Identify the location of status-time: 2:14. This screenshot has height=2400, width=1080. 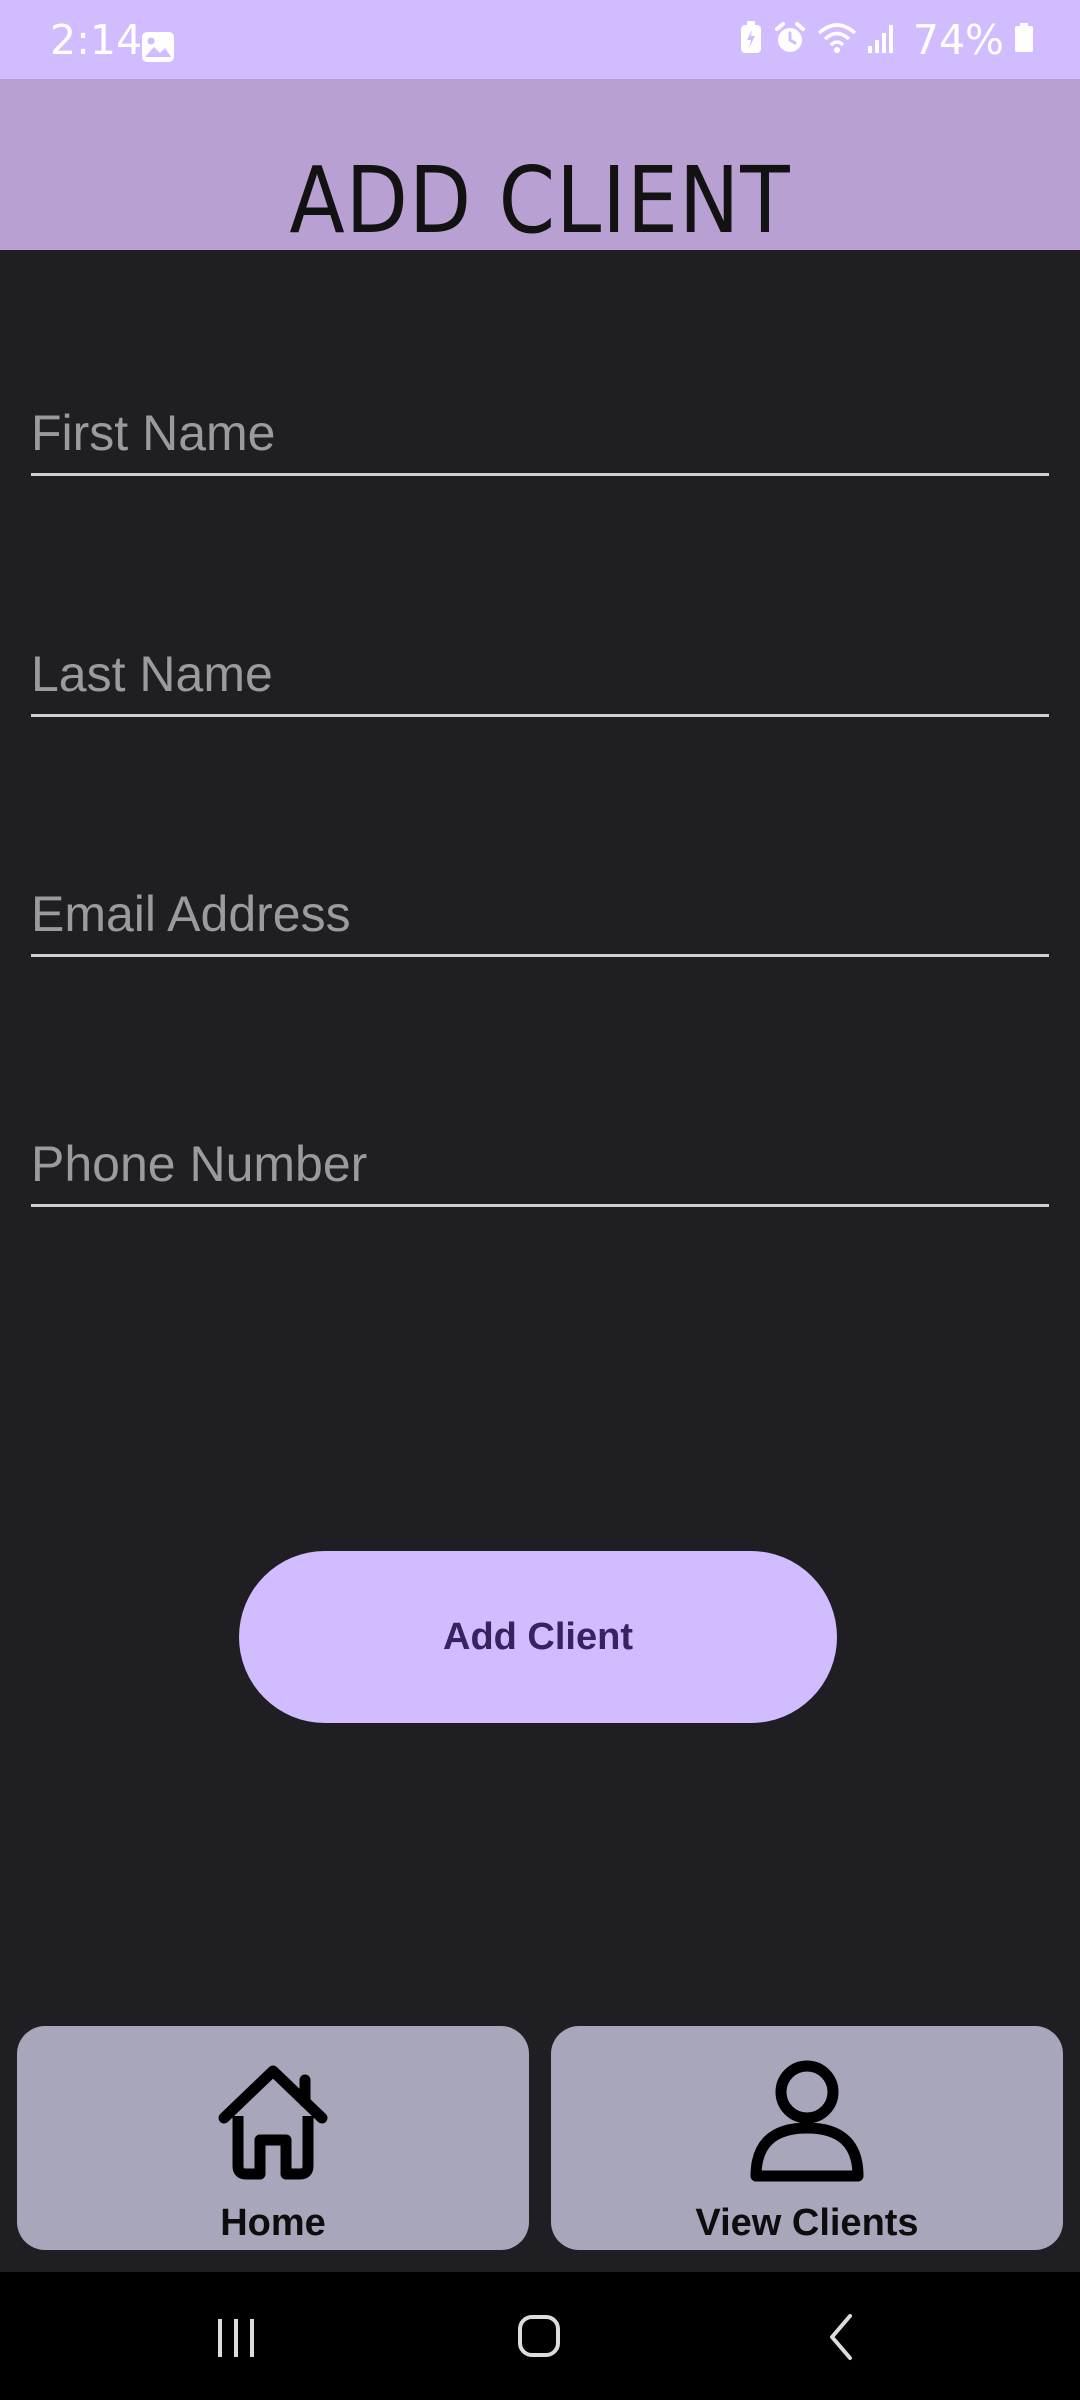
(96, 40).